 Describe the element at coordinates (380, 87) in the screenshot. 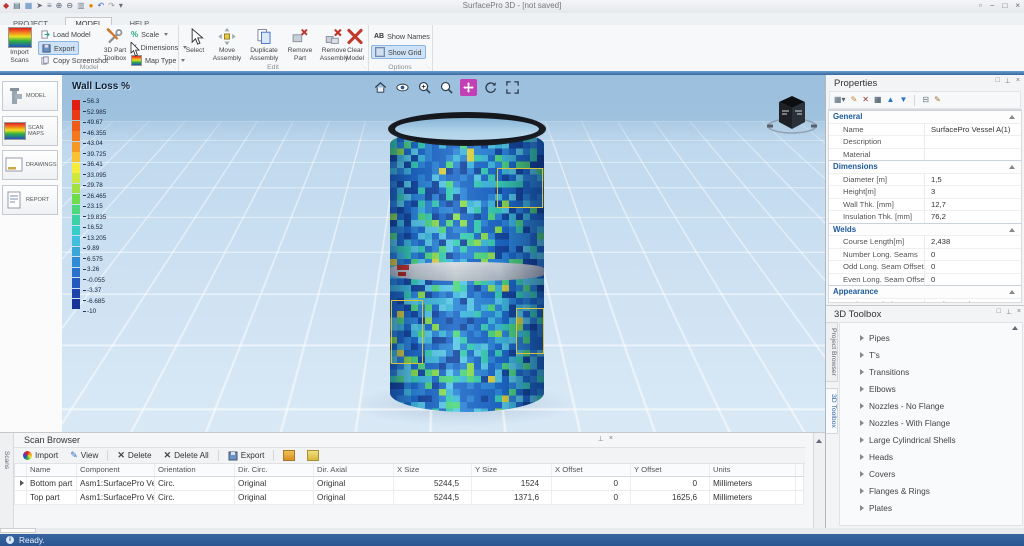

I see `home-icon` at that location.